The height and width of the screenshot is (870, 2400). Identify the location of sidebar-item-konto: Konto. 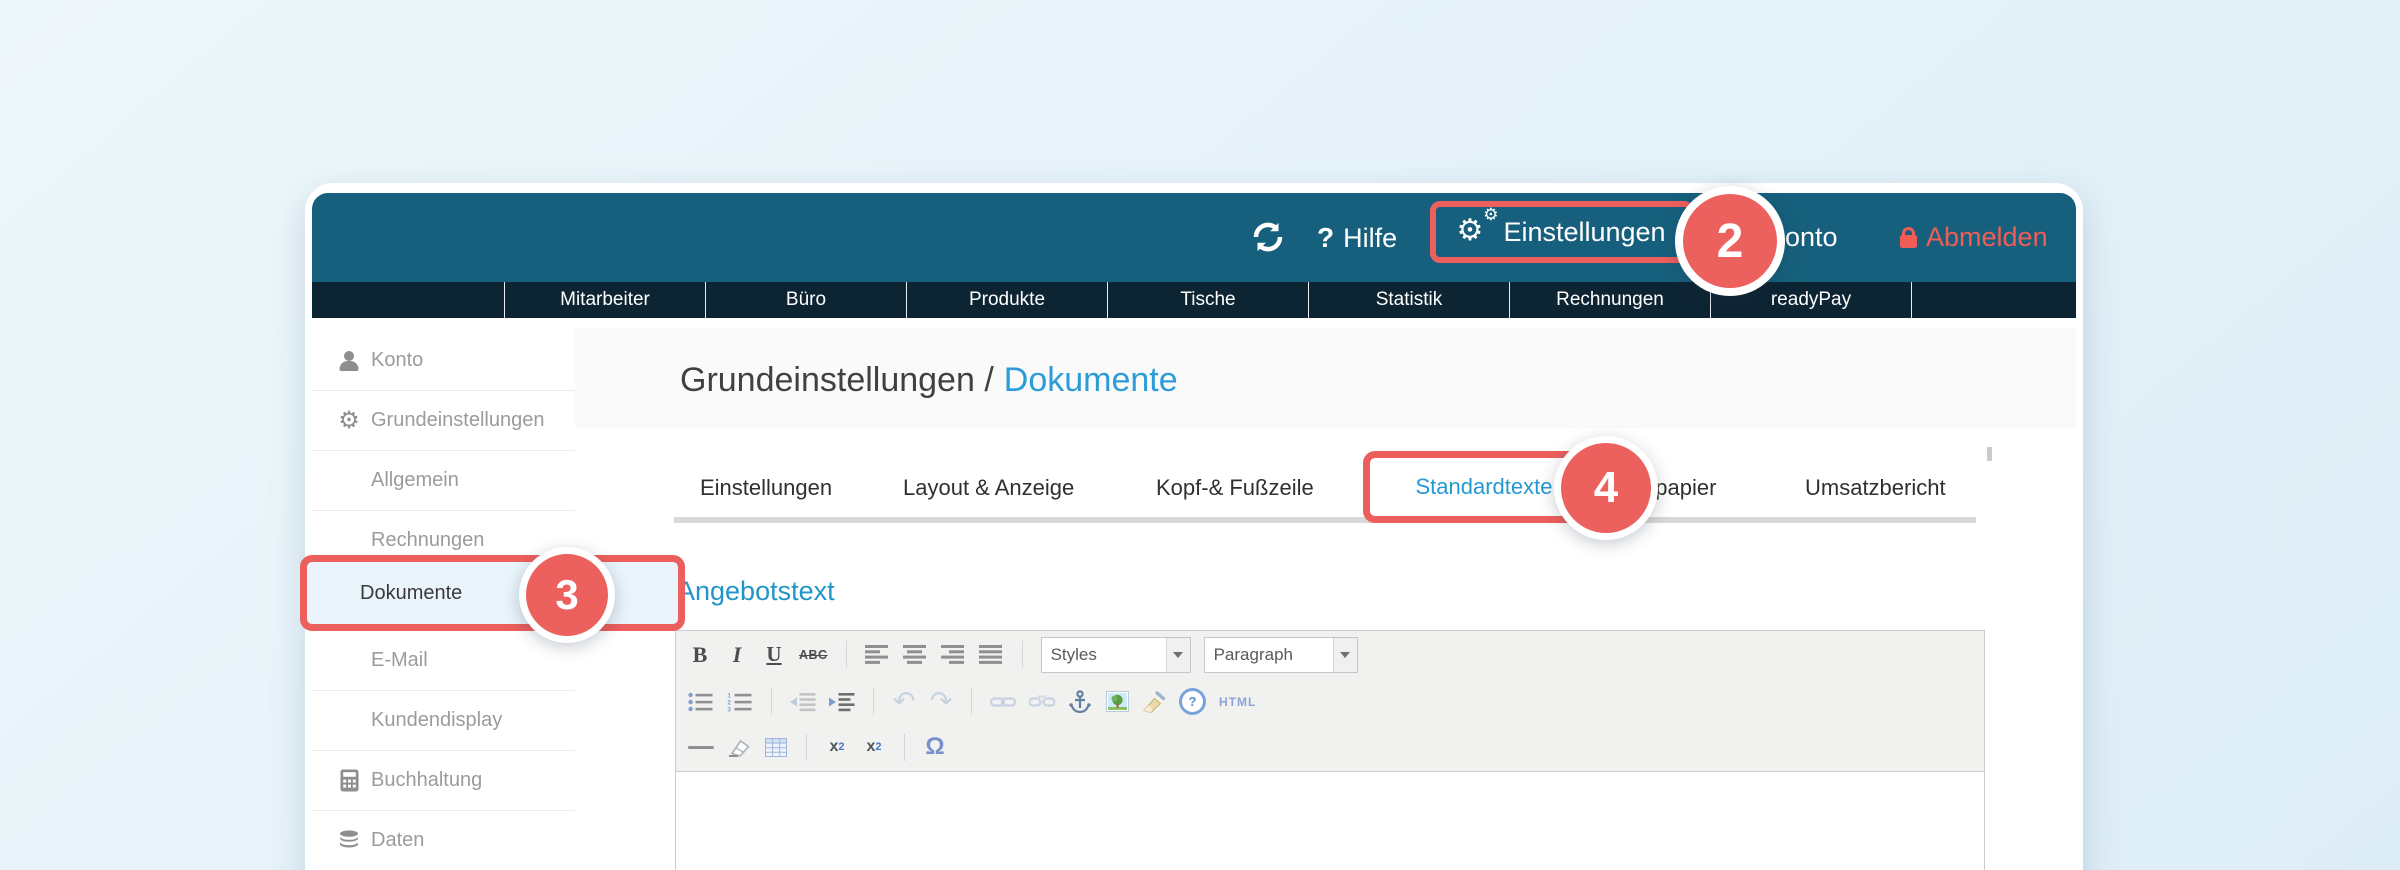
(443, 361).